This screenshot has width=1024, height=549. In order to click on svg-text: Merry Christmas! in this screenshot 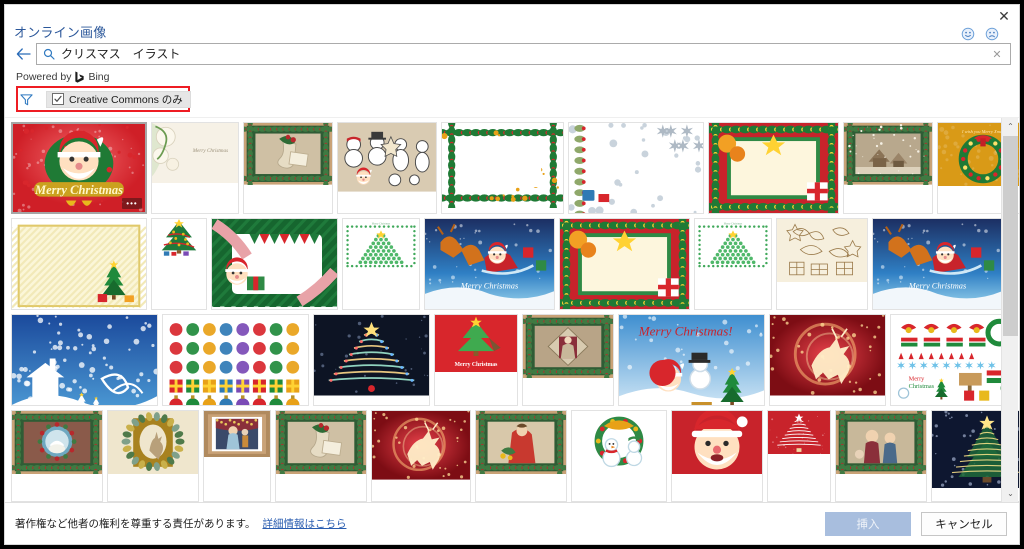, I will do `click(685, 330)`.